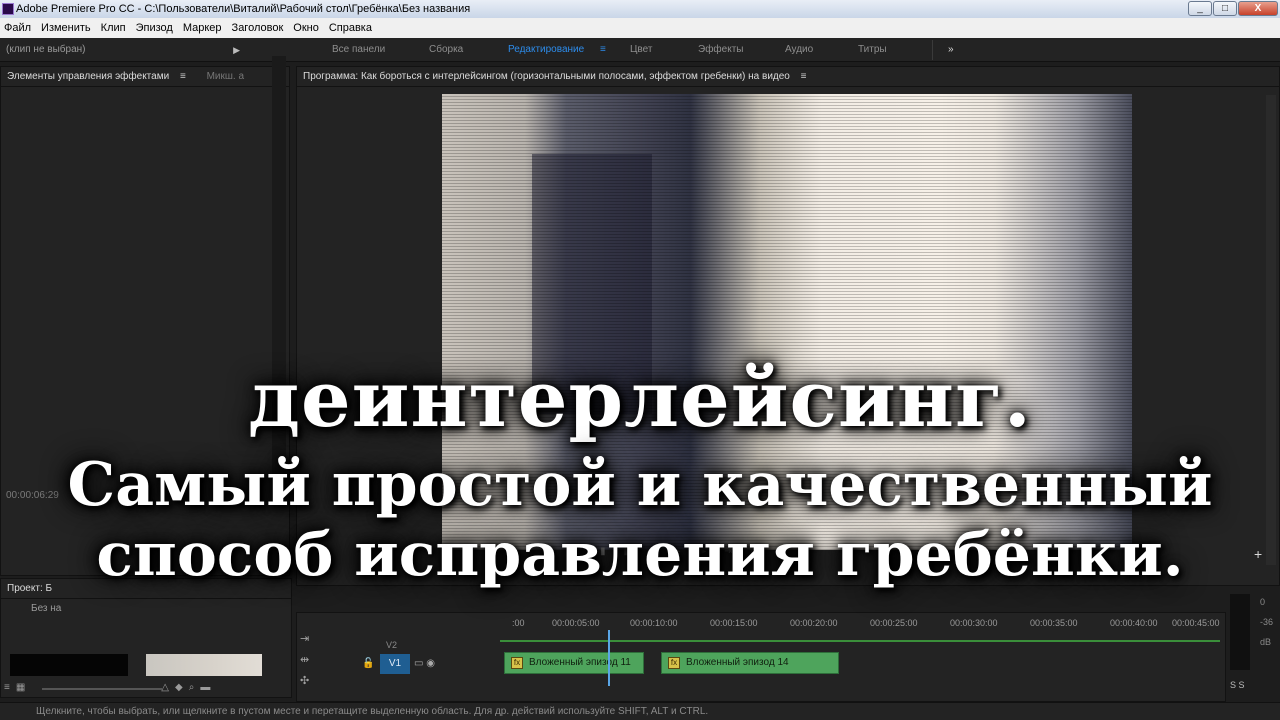 This screenshot has height=720, width=1280. I want to click on workspace-assembly: Сборка, so click(446, 50).